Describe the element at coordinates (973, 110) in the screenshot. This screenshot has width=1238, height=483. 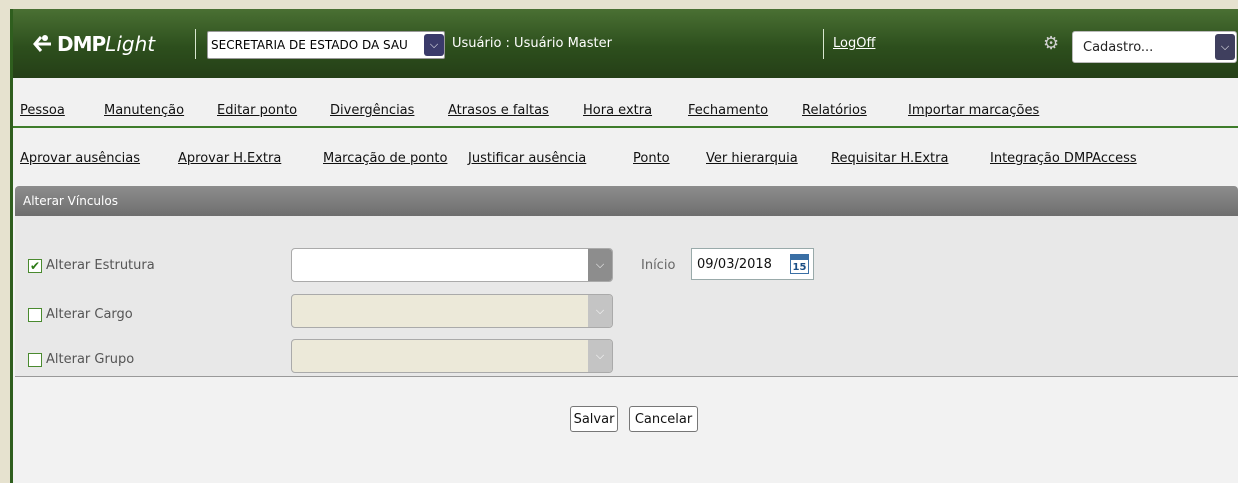
I see `menu-importar-marcacoes: Importar marcações` at that location.